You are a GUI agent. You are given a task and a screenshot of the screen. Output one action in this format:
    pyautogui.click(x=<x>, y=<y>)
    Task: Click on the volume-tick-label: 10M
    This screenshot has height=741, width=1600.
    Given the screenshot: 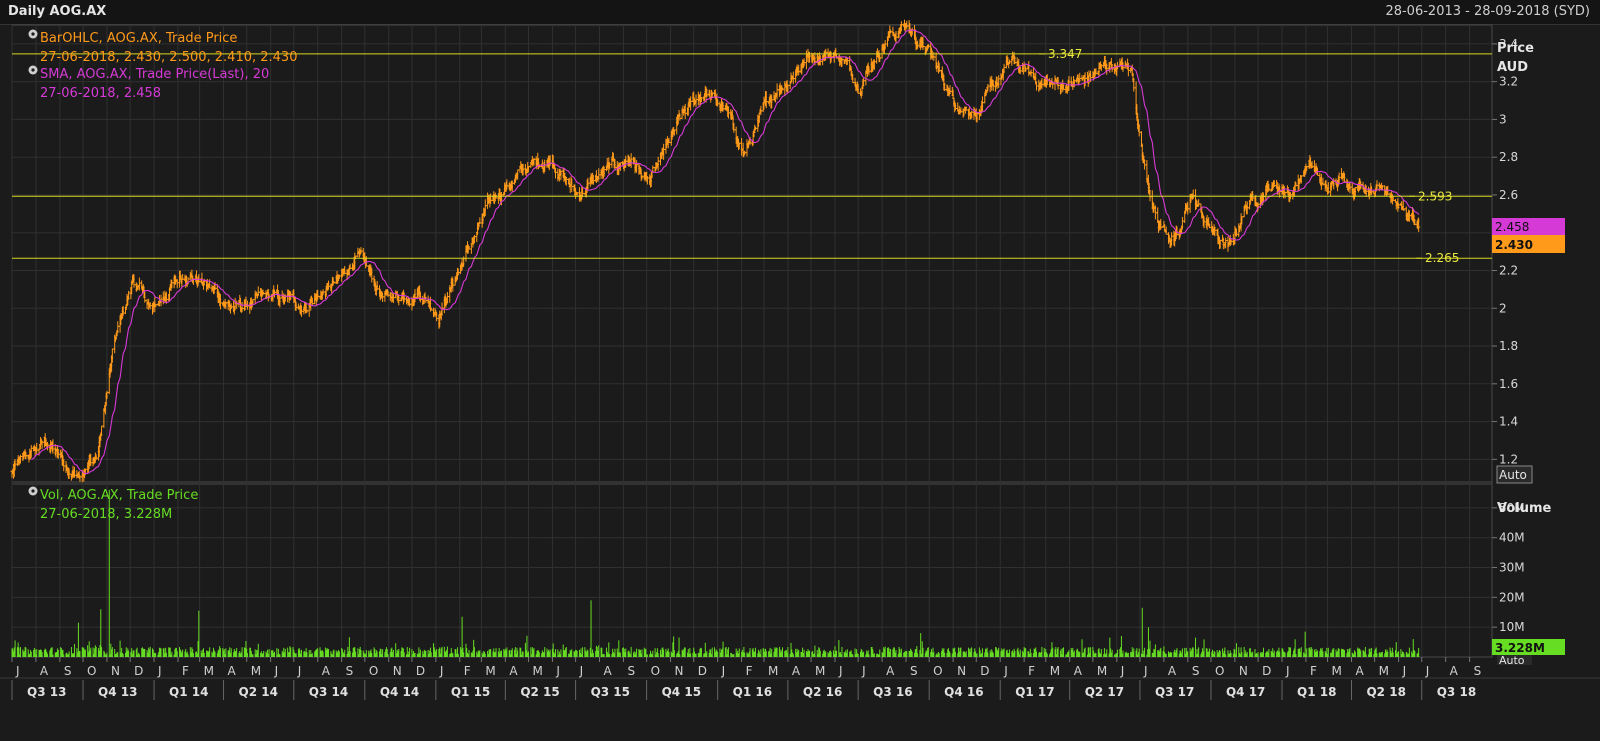 What is the action you would take?
    pyautogui.click(x=1512, y=627)
    